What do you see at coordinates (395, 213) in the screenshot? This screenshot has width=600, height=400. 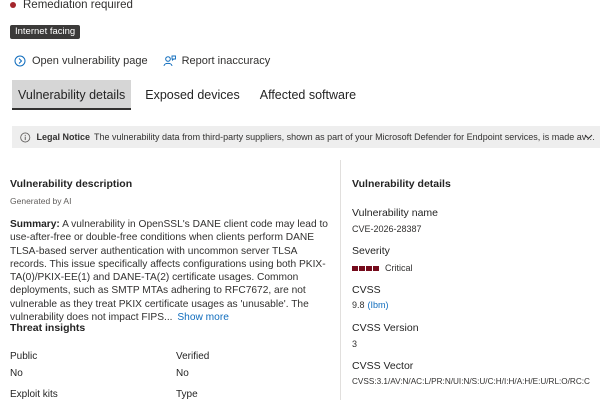 I see `vulnerability-name-label: Vulnerability name` at bounding box center [395, 213].